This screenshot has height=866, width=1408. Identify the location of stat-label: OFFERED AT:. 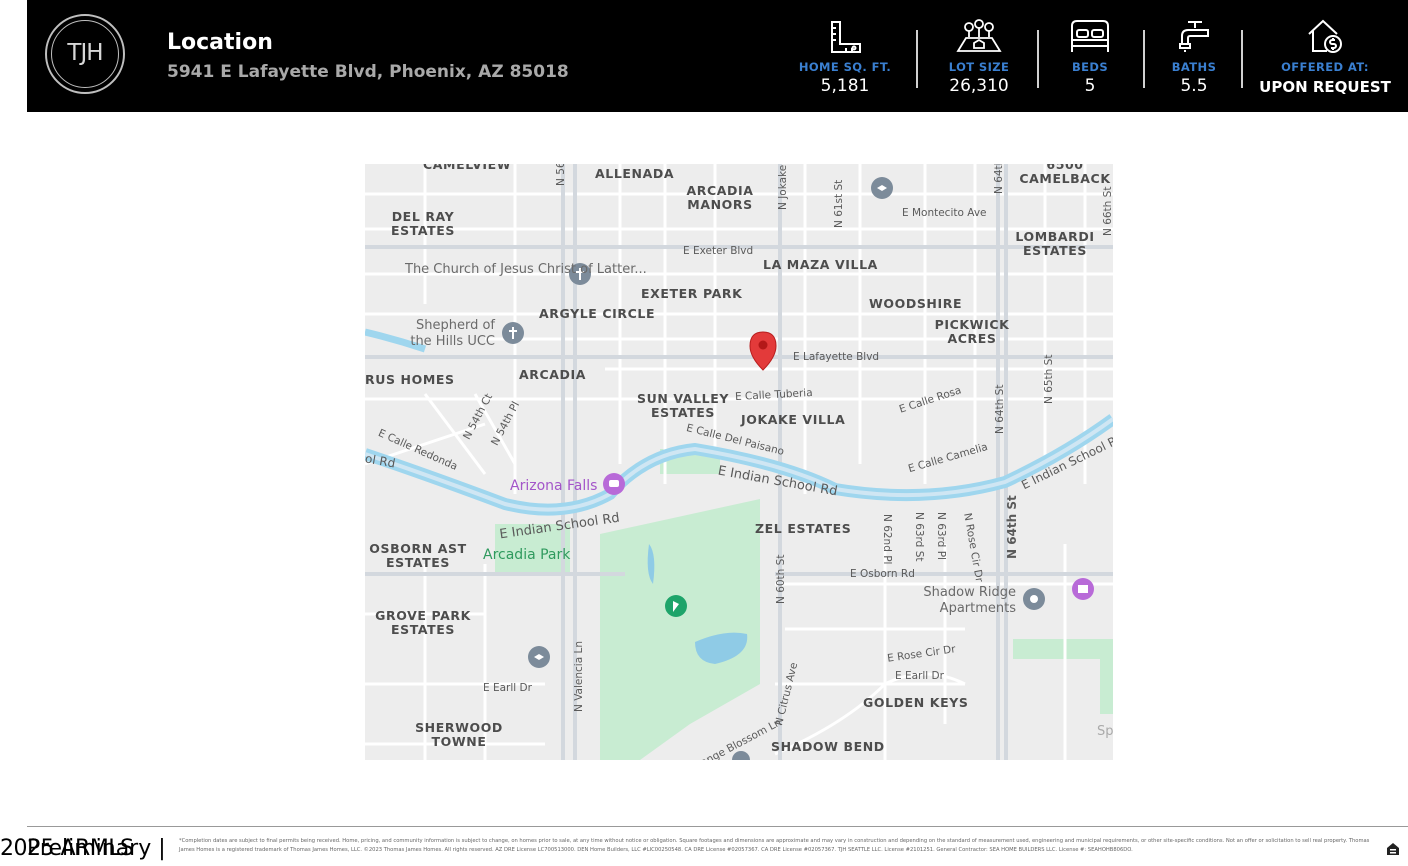
(1325, 67).